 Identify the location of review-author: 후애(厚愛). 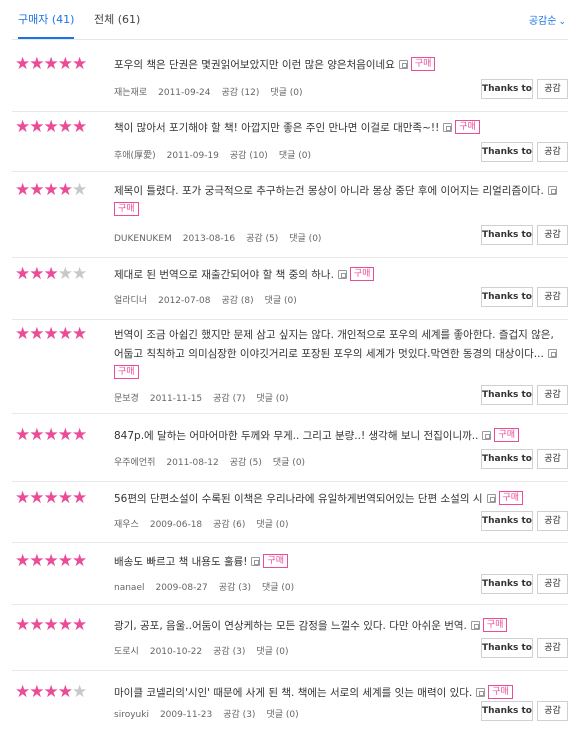
(135, 156).